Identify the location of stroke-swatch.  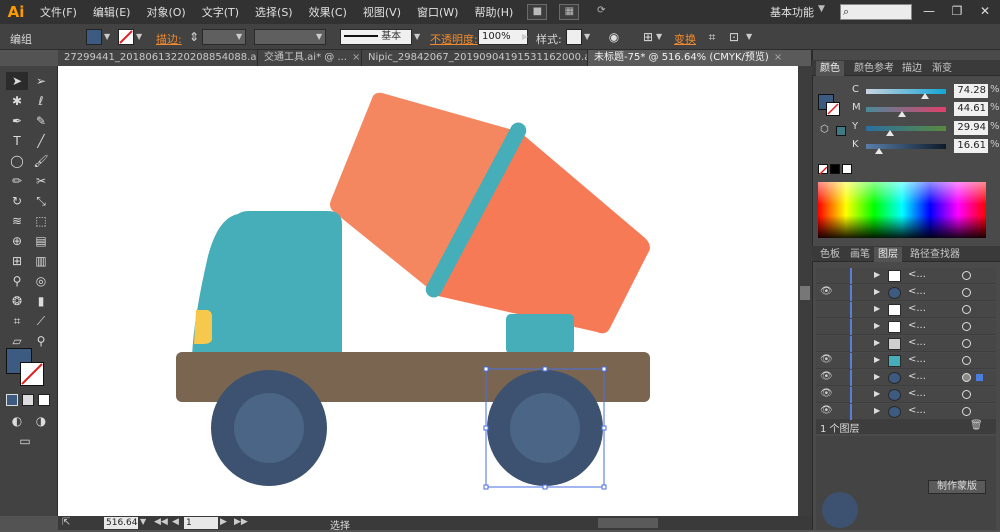
(126, 37).